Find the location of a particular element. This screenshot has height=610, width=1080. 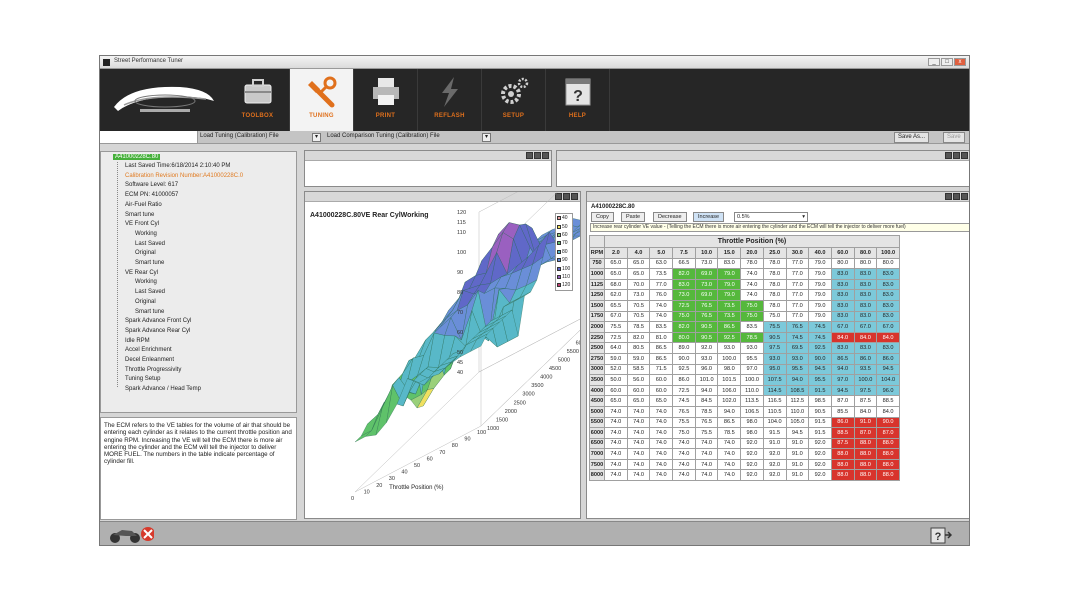

tuning-button: TUNING is located at coordinates (322, 100).